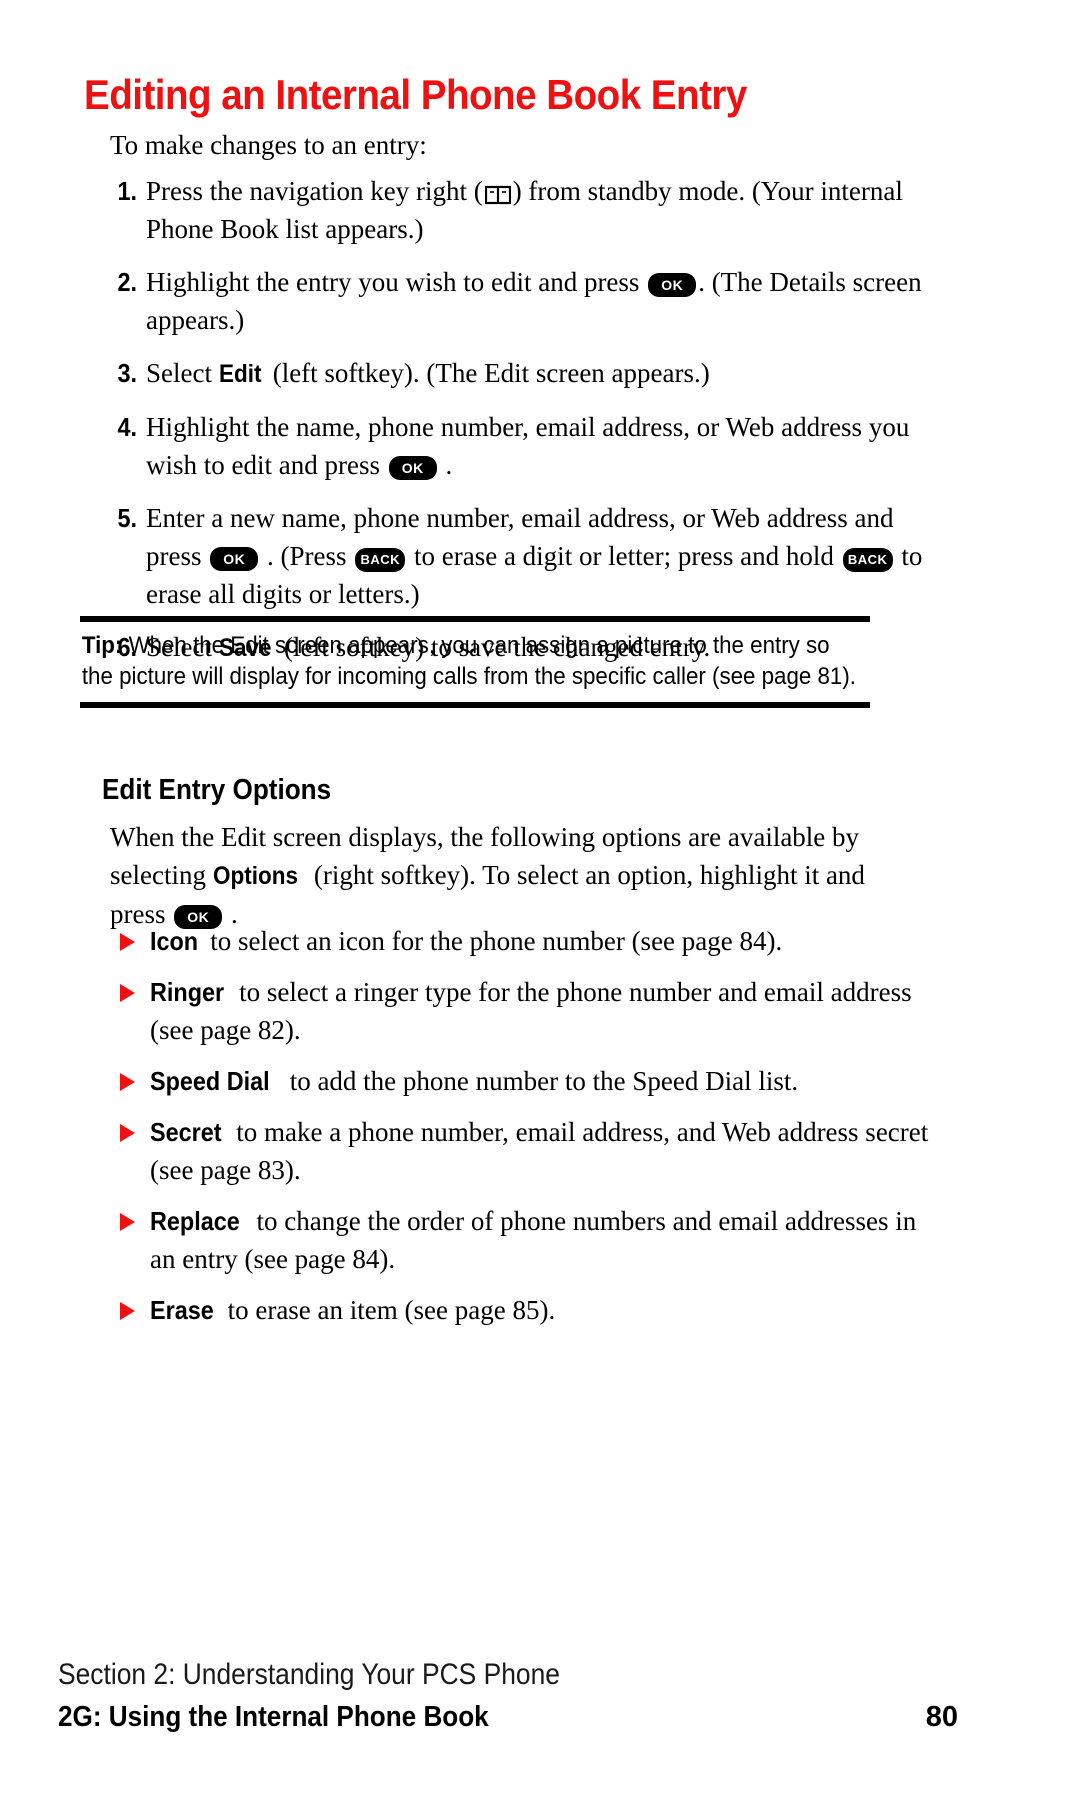  What do you see at coordinates (127, 191) in the screenshot?
I see `step-number: 1.` at bounding box center [127, 191].